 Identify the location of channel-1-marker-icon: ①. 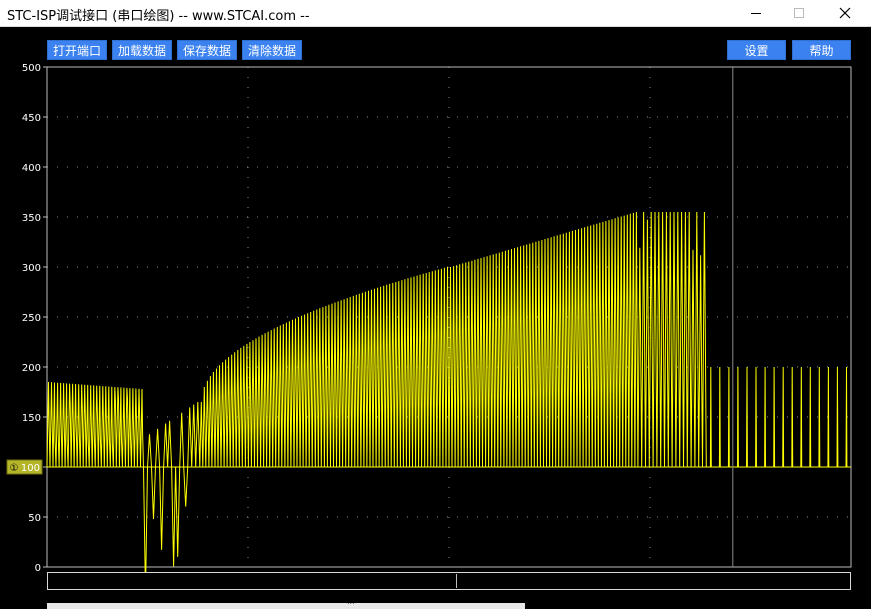
(14, 468).